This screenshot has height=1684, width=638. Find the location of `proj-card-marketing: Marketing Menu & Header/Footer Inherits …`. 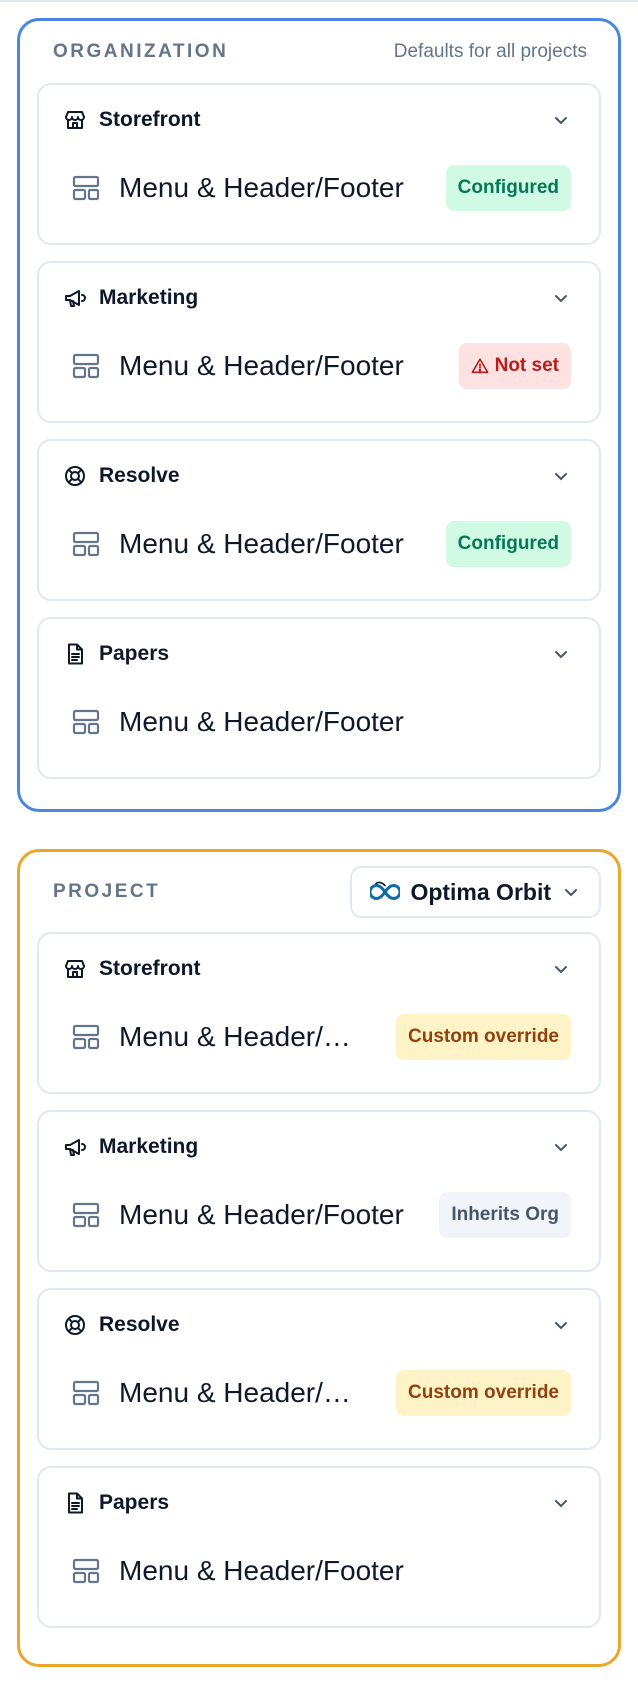

proj-card-marketing: Marketing Menu & Header/Footer Inherits … is located at coordinates (319, 1191).